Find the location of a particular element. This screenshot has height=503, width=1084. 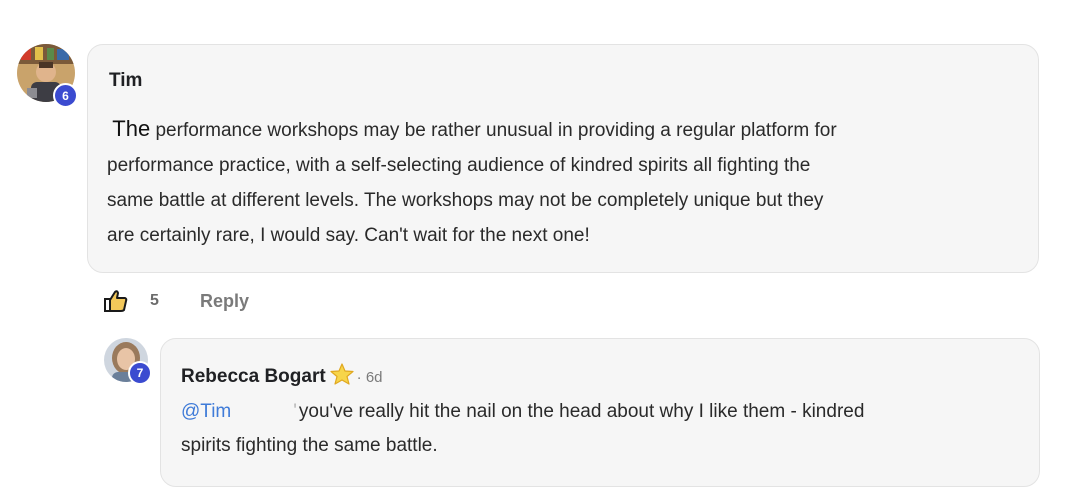

reply-author-row: Rebecca Bogart · 6d is located at coordinates (282, 377).